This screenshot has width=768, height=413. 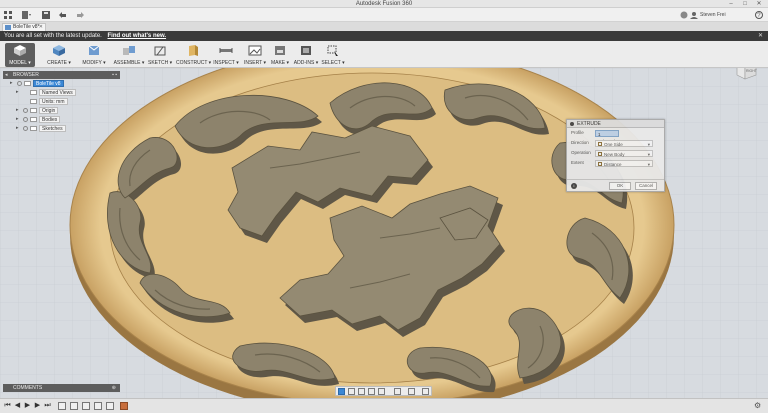 What do you see at coordinates (624, 163) in the screenshot?
I see `extent-select: Distance ▾` at bounding box center [624, 163].